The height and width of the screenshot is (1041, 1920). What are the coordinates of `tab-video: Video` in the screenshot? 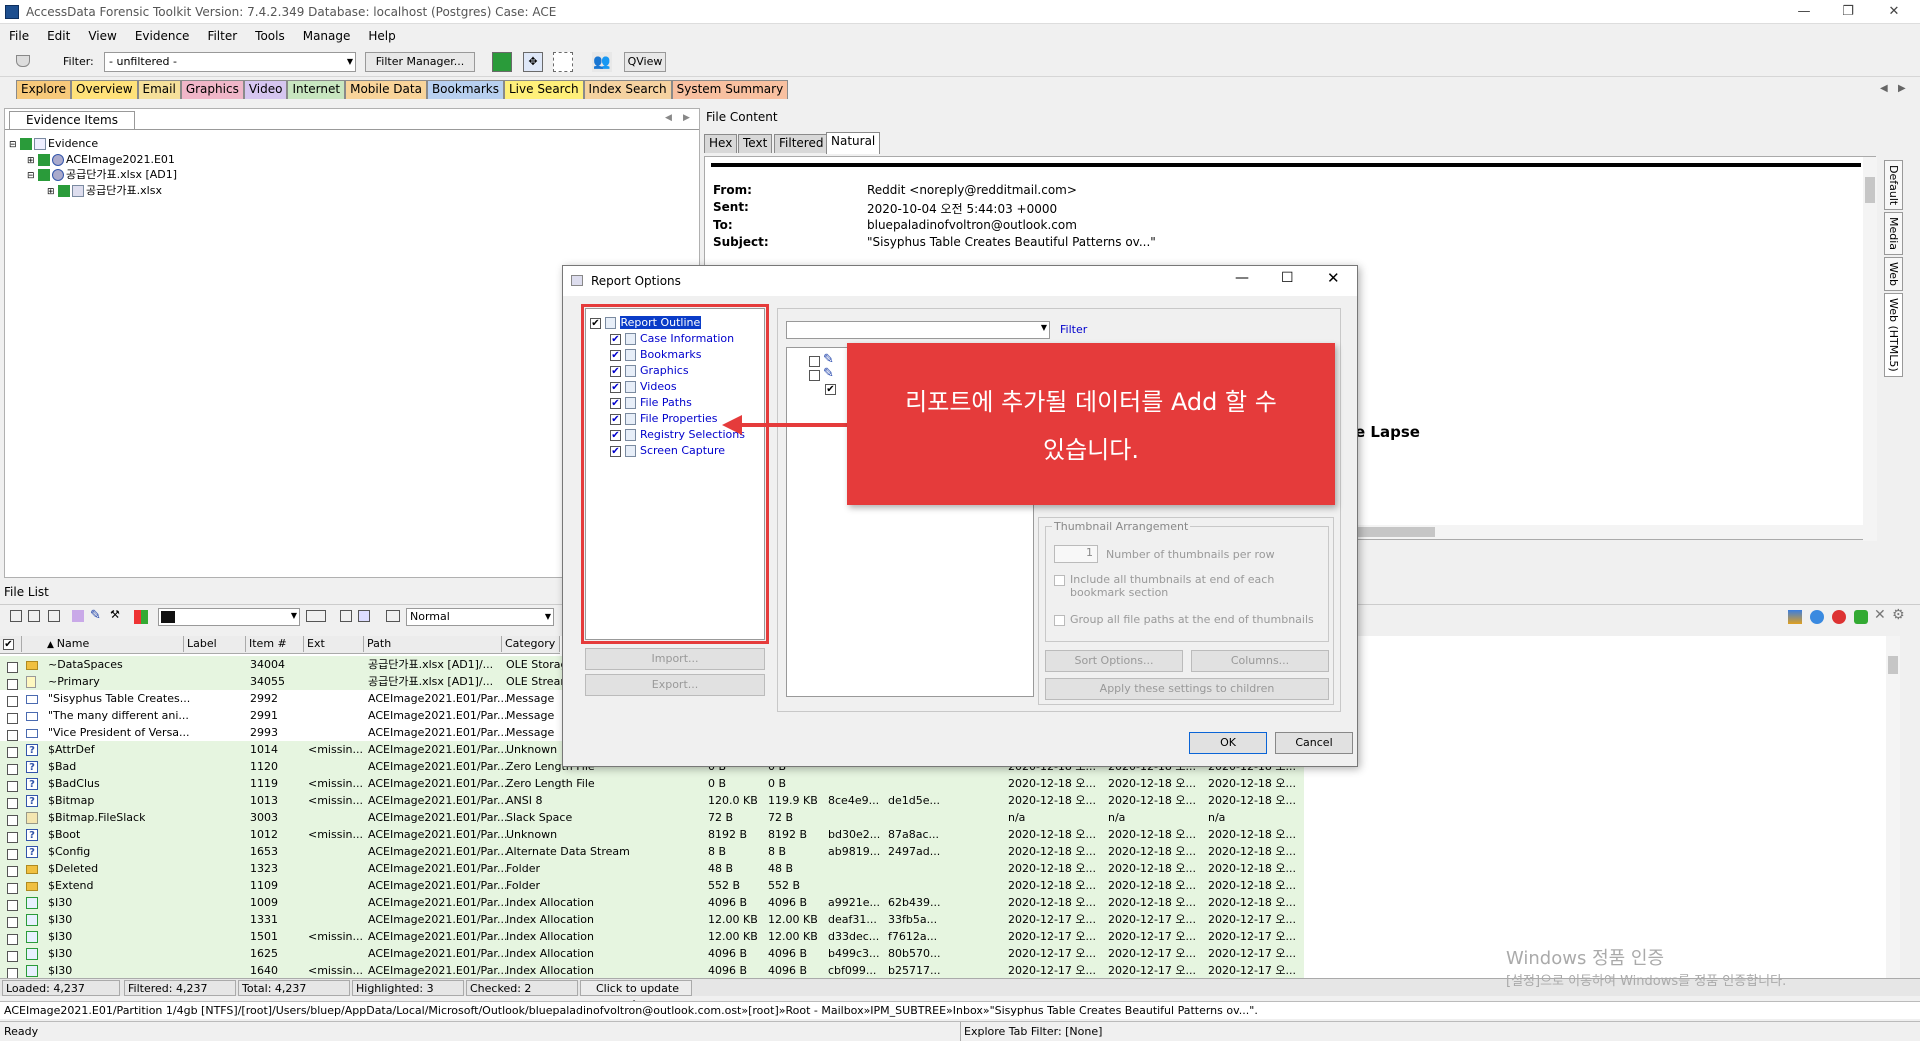 It's located at (265, 89).